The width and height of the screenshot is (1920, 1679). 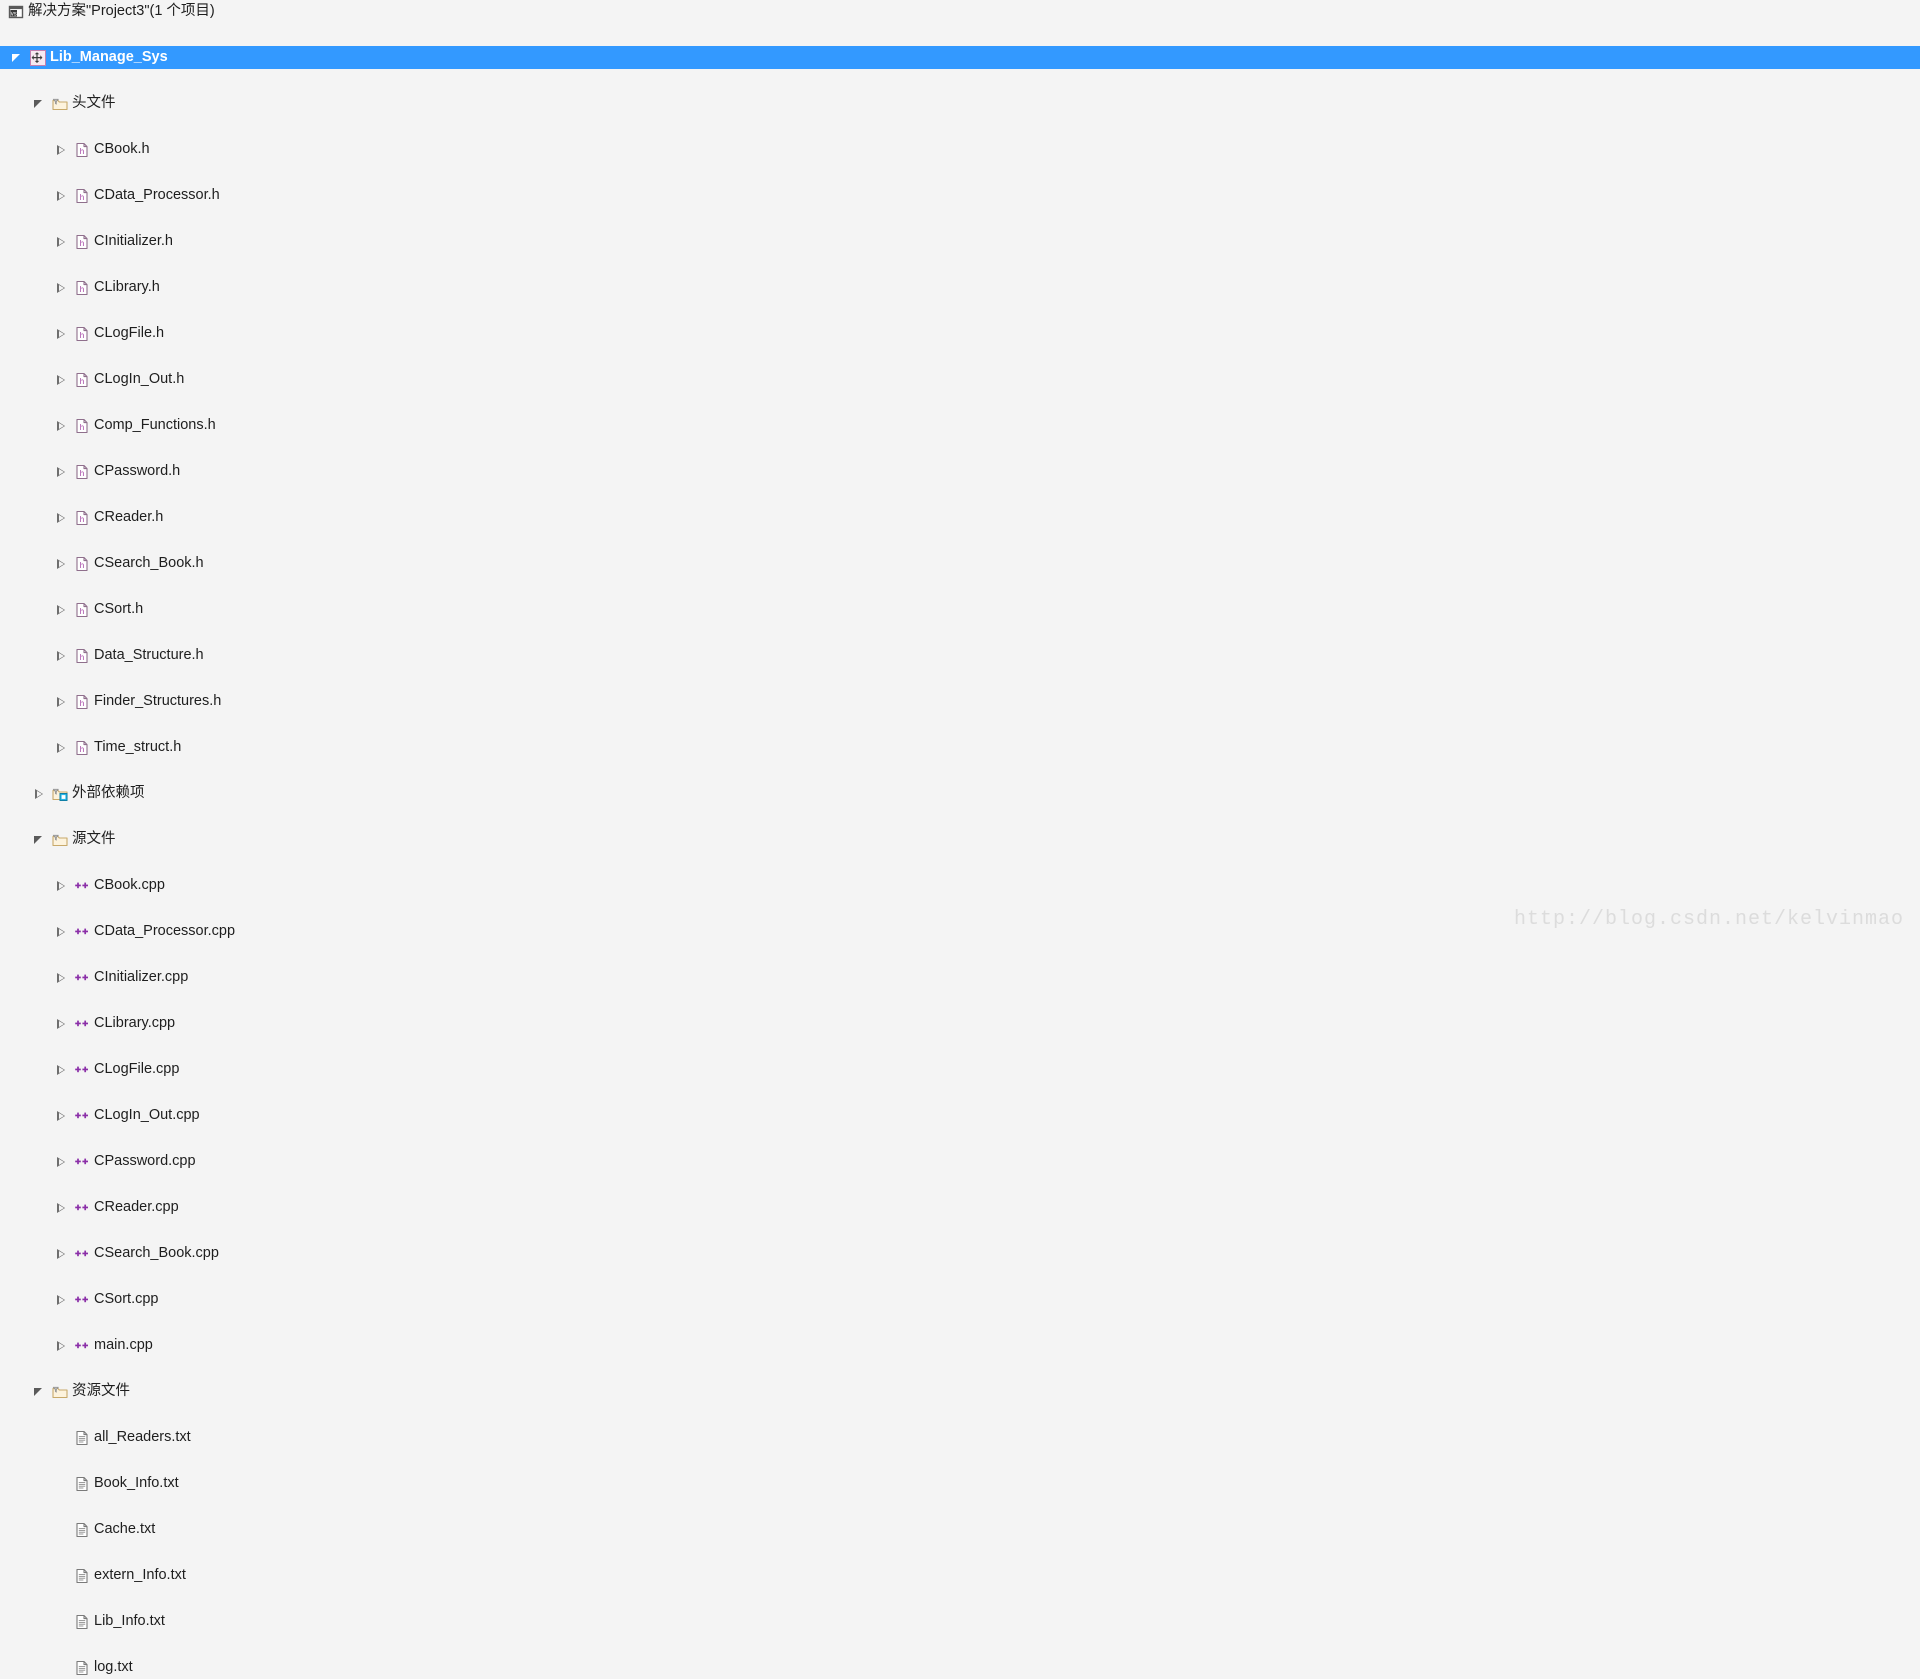 I want to click on tree-item-label: Time_struct.h, so click(x=138, y=747).